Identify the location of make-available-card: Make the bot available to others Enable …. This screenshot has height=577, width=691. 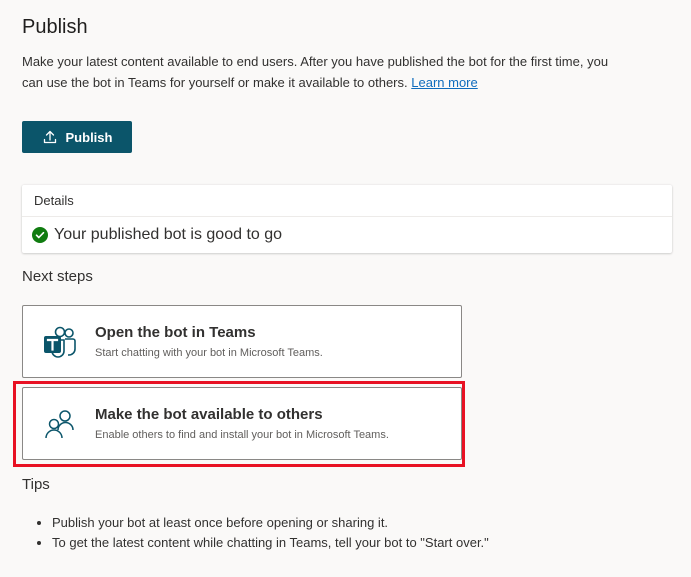
(242, 423).